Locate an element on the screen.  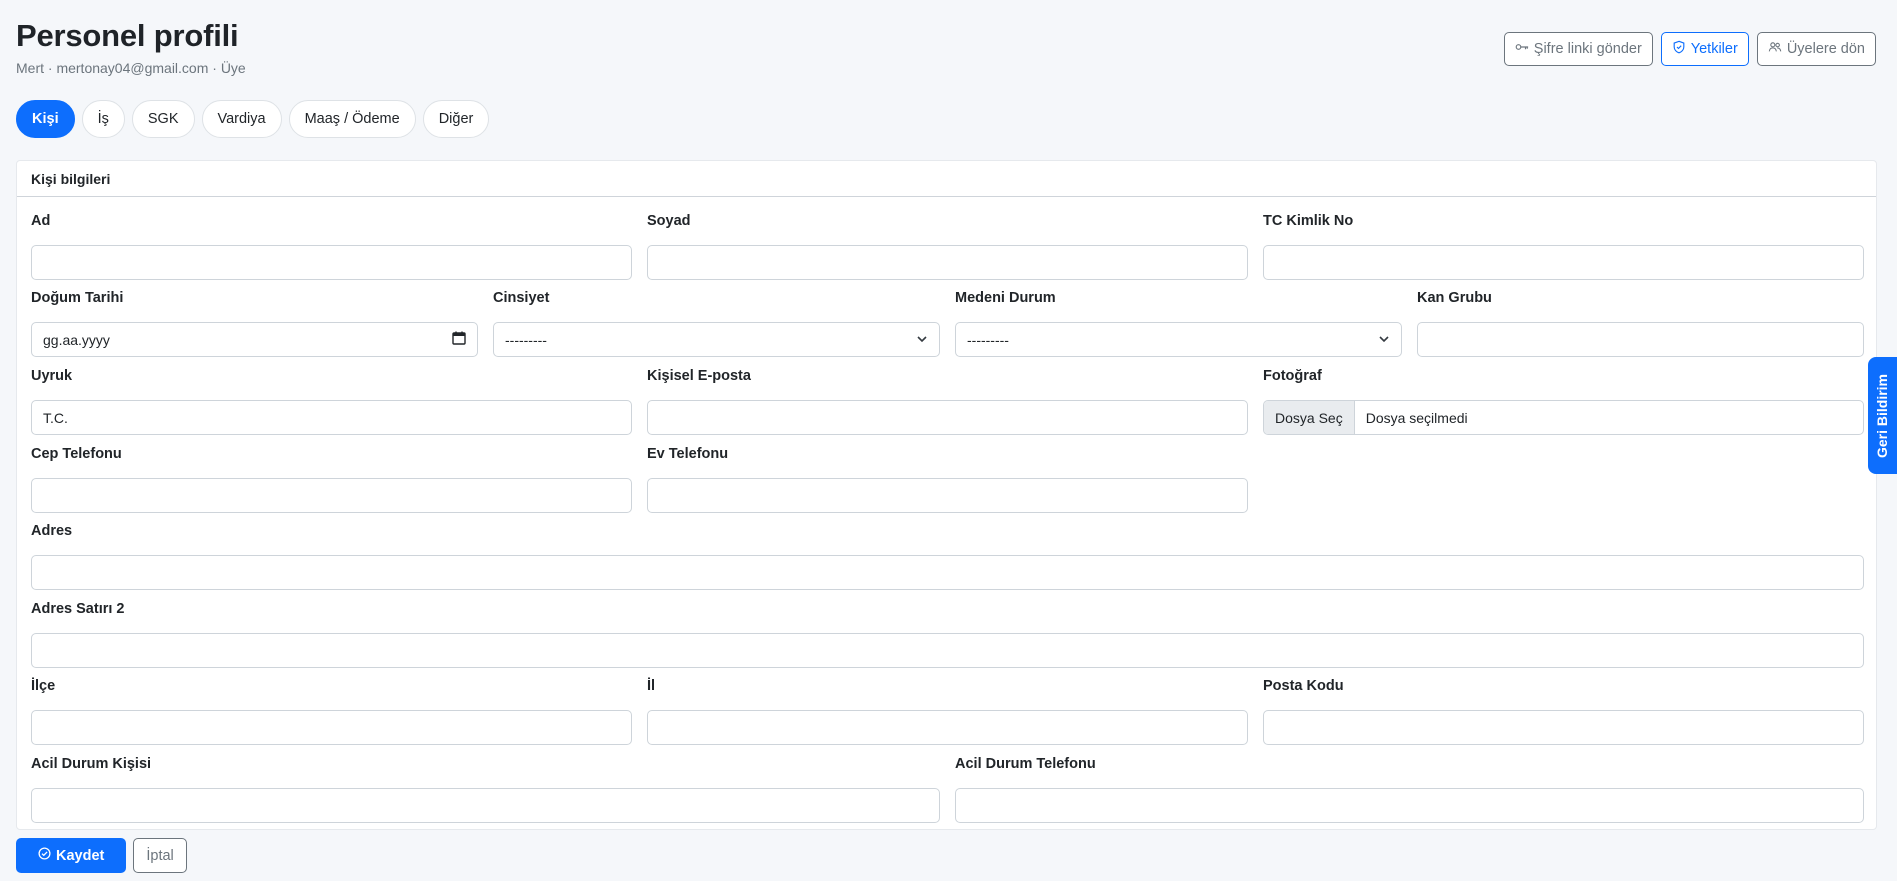
adres-satiri-2-input is located at coordinates (947, 650).